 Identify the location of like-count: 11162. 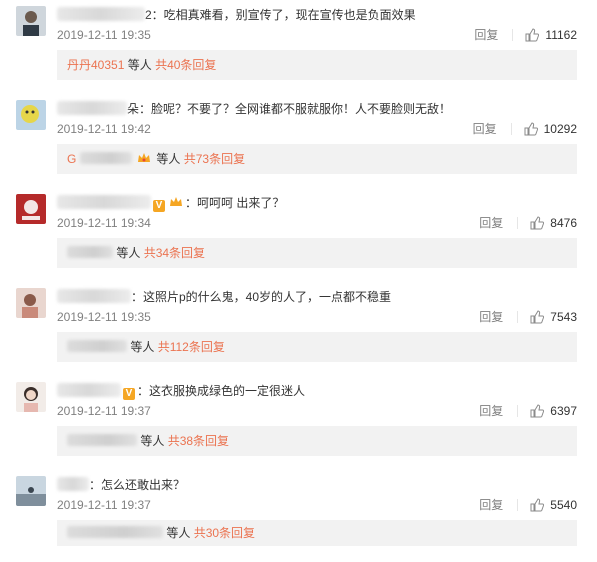
(561, 34).